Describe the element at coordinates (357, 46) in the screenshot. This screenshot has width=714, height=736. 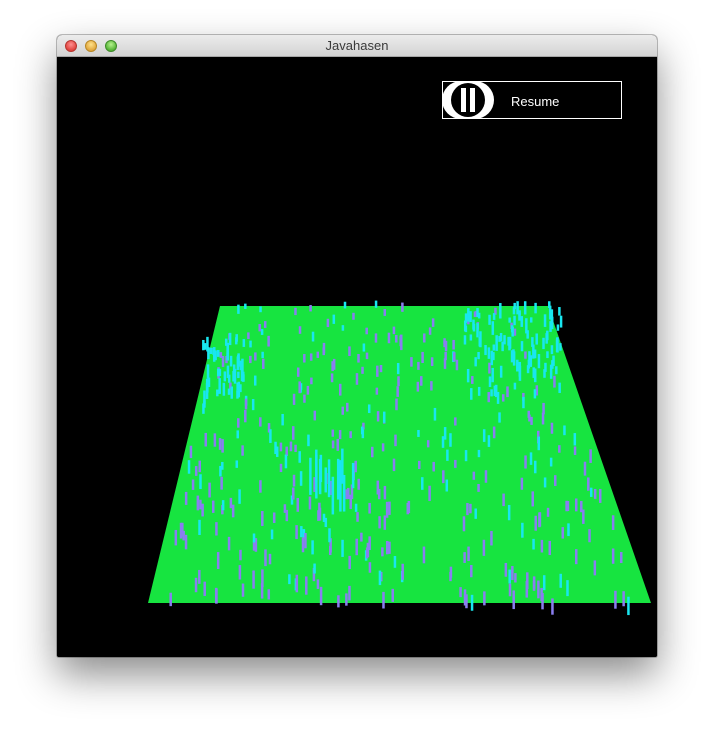
I see `title-bar: Javahasen` at that location.